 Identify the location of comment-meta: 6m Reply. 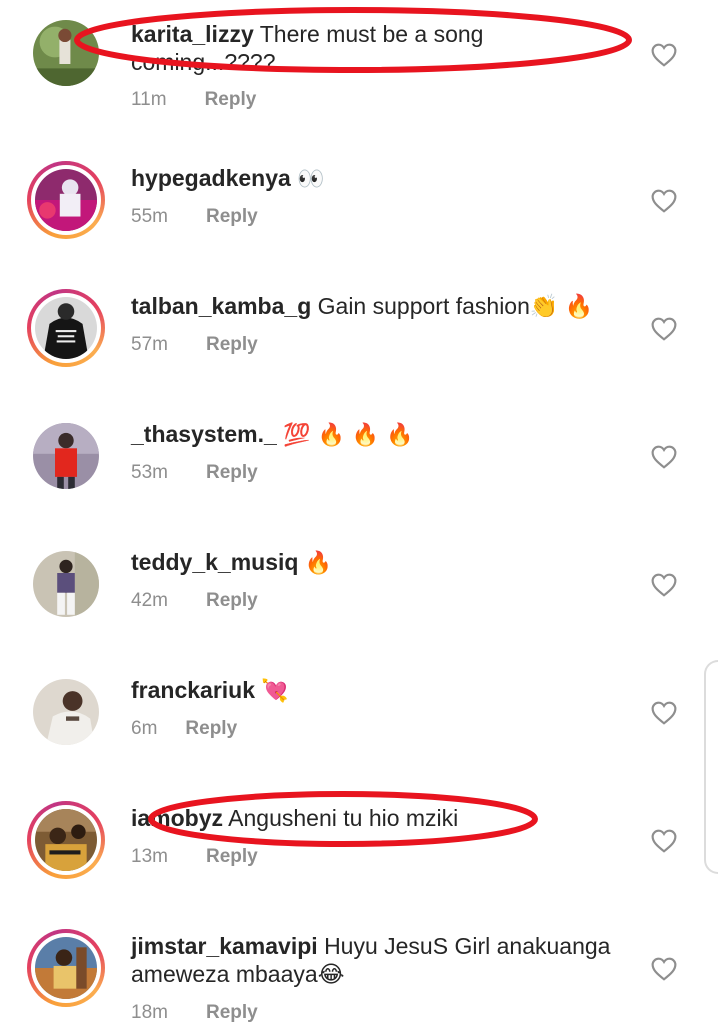
(184, 729).